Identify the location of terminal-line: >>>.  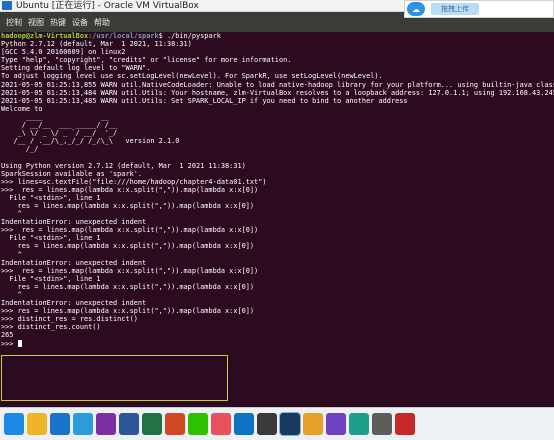
(277, 343).